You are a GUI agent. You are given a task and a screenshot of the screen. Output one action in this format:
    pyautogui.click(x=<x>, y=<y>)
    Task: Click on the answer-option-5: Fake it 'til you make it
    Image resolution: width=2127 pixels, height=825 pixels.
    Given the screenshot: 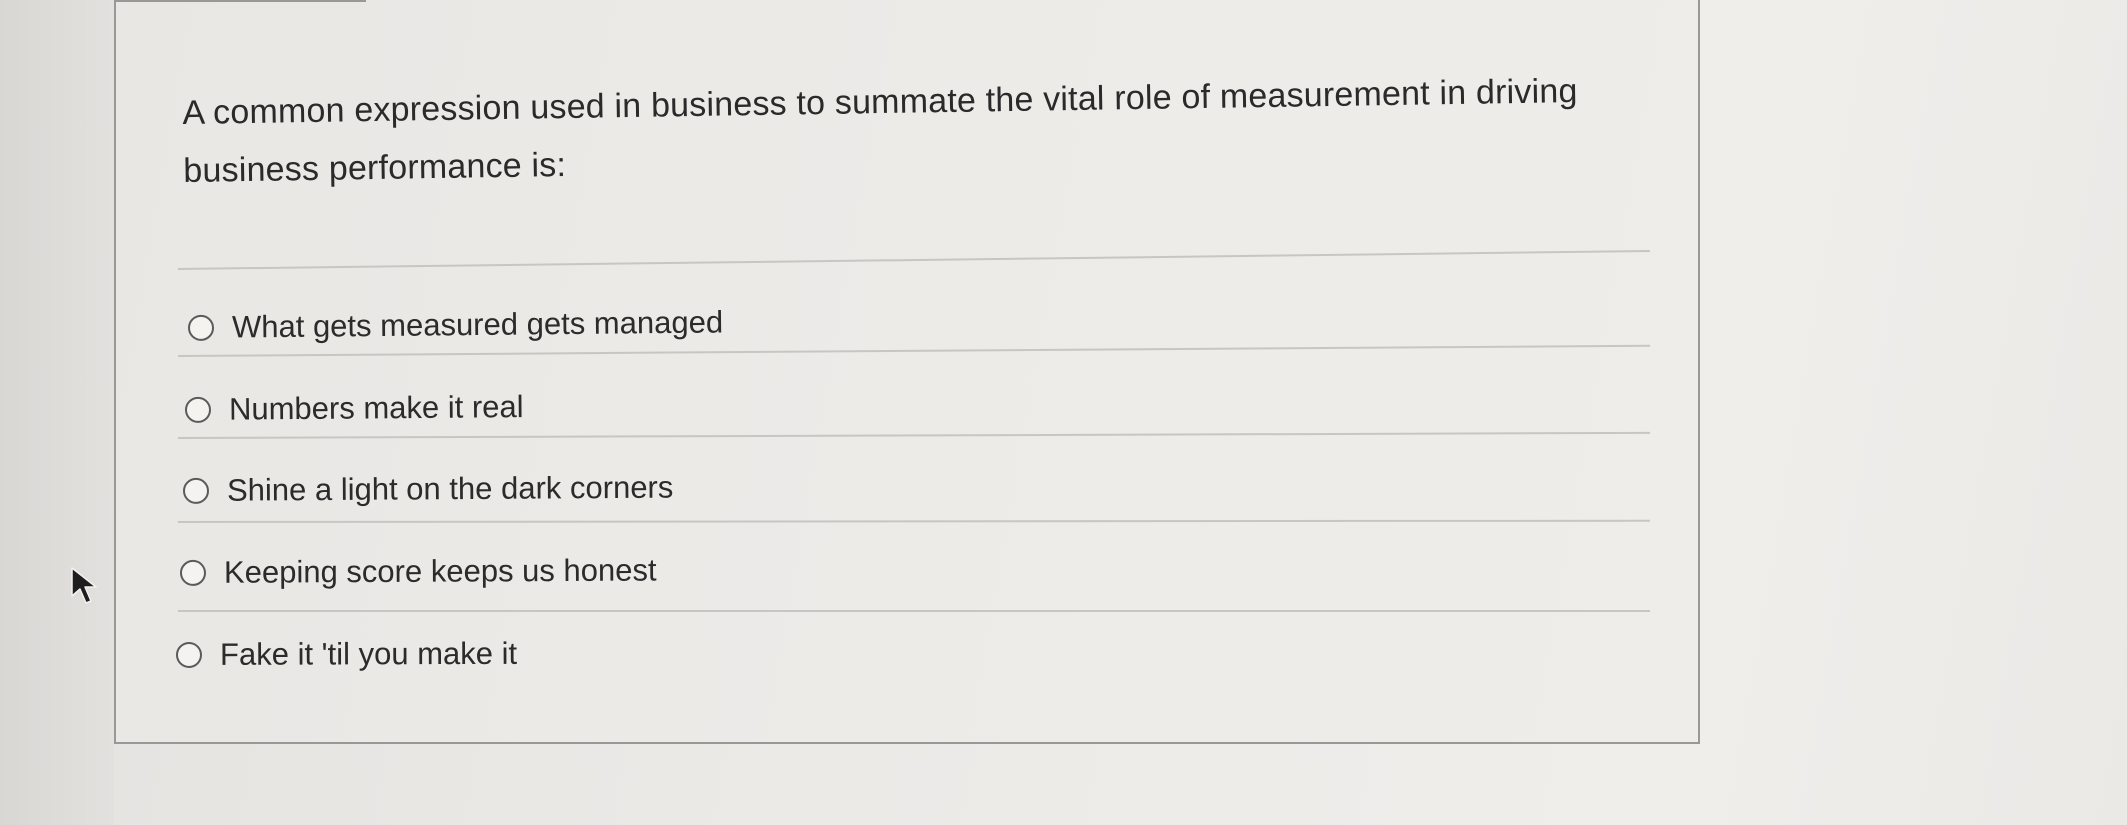 What is the action you would take?
    pyautogui.click(x=346, y=654)
    